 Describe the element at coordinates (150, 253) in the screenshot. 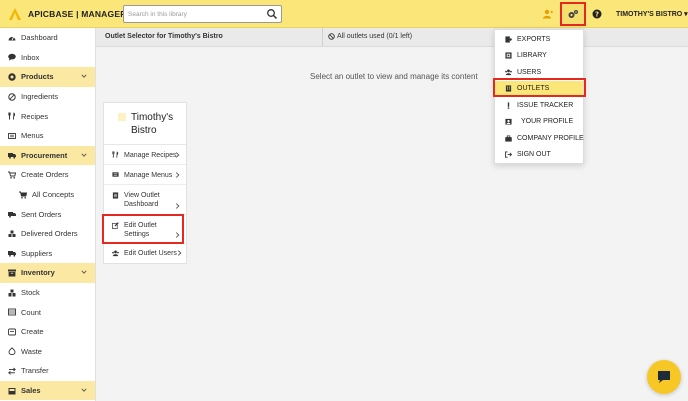

I see `action-label: Edit Outlet Users` at that location.